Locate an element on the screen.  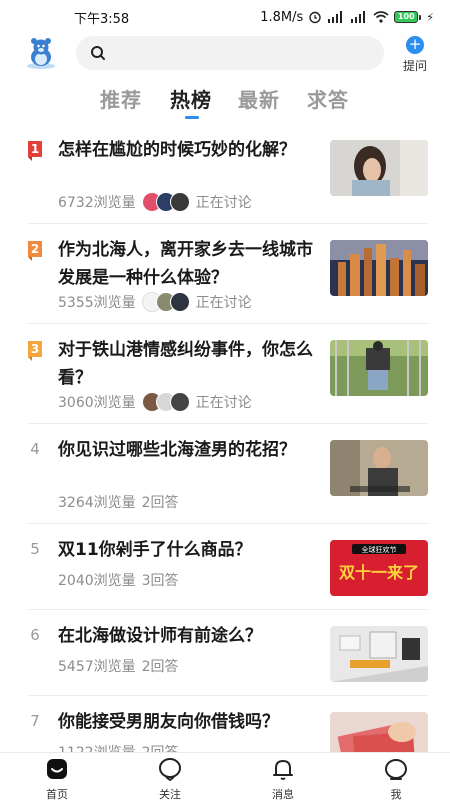
bell-icon is located at coordinates (283, 770).